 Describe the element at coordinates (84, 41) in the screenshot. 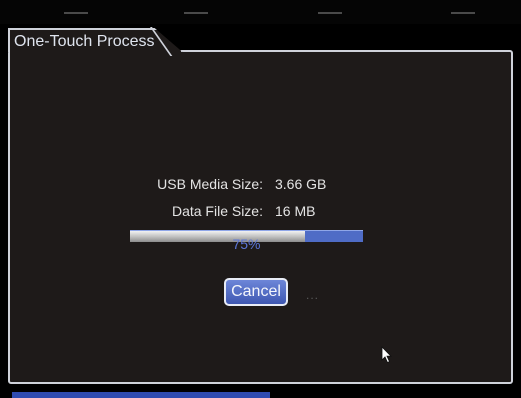

I see `window-title: One-Touch Process` at that location.